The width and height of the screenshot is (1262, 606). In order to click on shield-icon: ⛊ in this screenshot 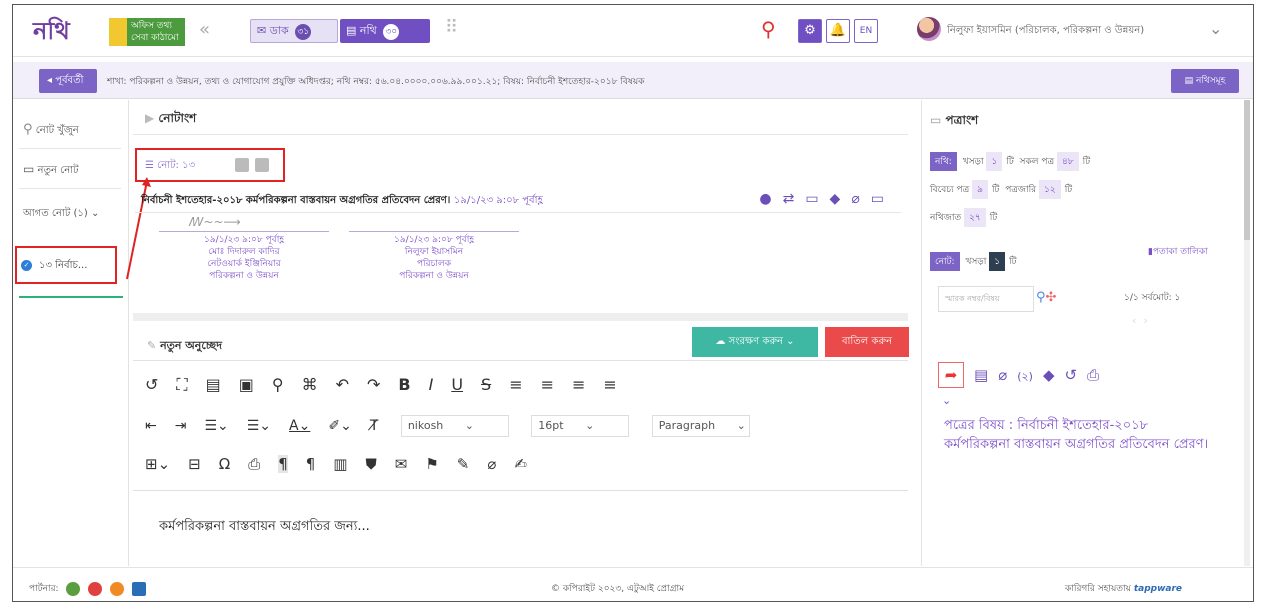, I will do `click(370, 464)`.